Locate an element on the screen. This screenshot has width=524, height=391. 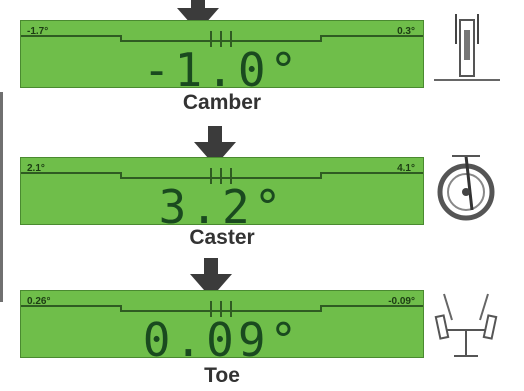
toe-max-label: -0.09° is located at coordinates (401, 301).